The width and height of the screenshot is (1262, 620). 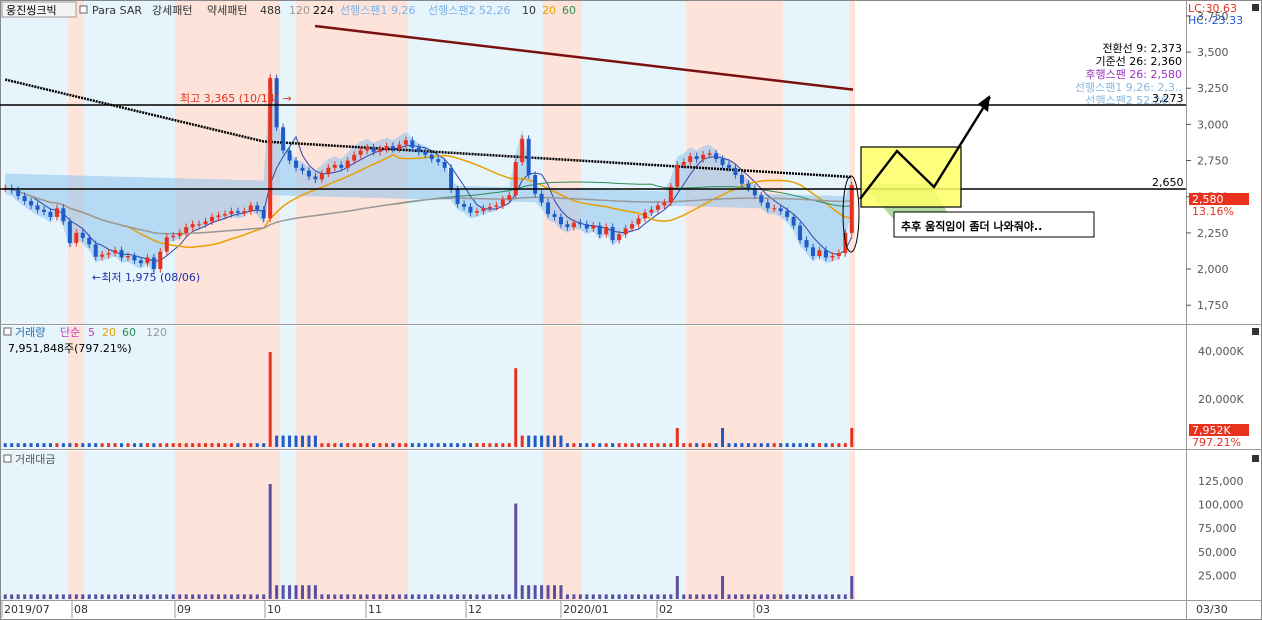 I want to click on volume-panel-close, so click(x=1255, y=331).